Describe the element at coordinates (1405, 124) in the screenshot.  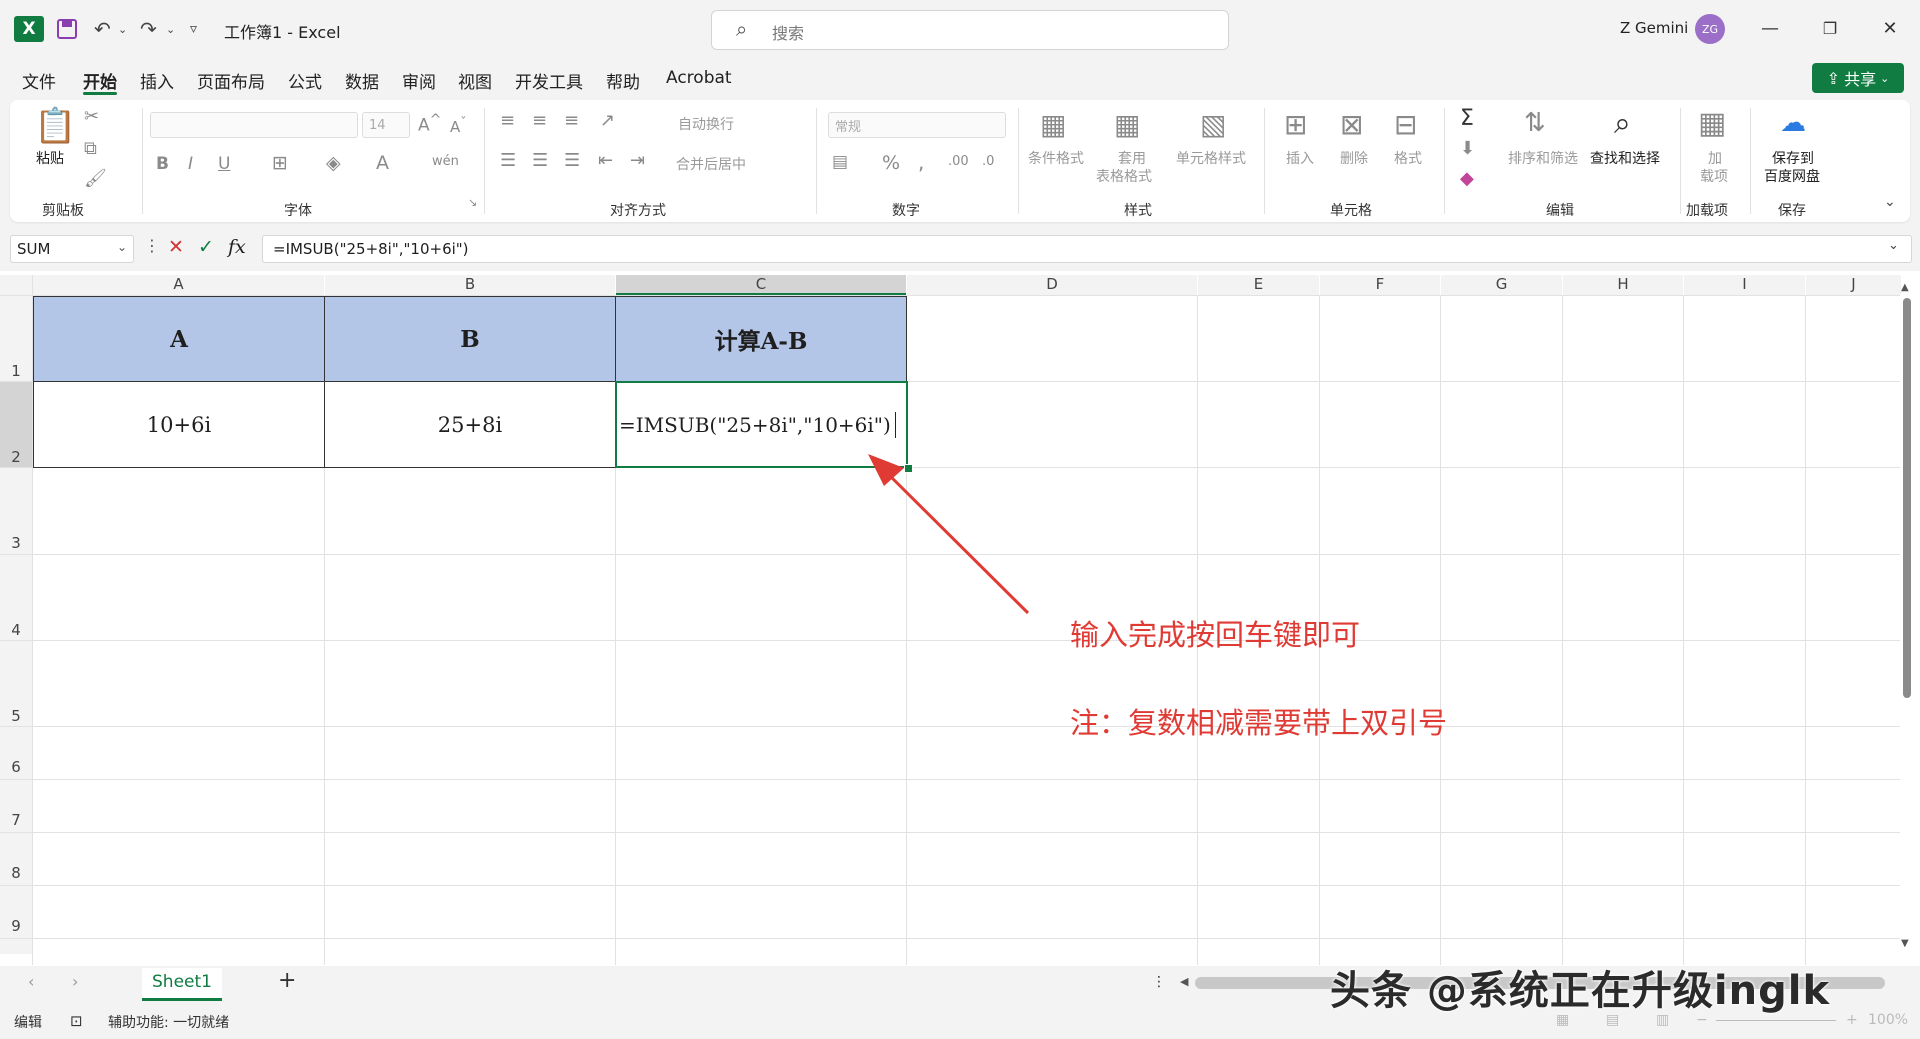
I see `format-cells-icon: ⊟` at that location.